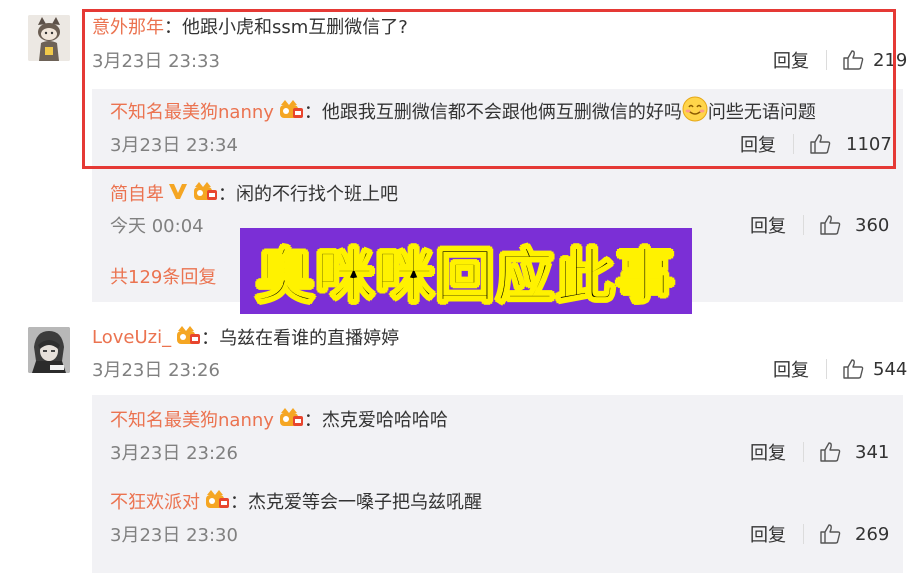 The height and width of the screenshot is (573, 915). What do you see at coordinates (157, 226) in the screenshot?
I see `reply-time: 今天 00:04` at bounding box center [157, 226].